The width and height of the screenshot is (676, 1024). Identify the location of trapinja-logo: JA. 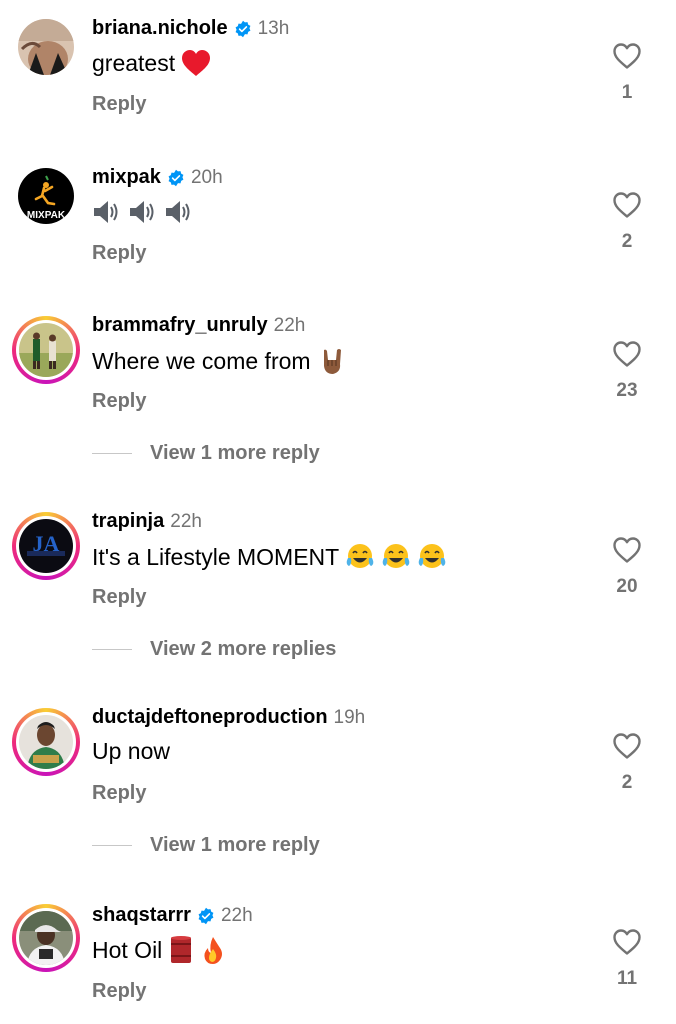
(46, 546).